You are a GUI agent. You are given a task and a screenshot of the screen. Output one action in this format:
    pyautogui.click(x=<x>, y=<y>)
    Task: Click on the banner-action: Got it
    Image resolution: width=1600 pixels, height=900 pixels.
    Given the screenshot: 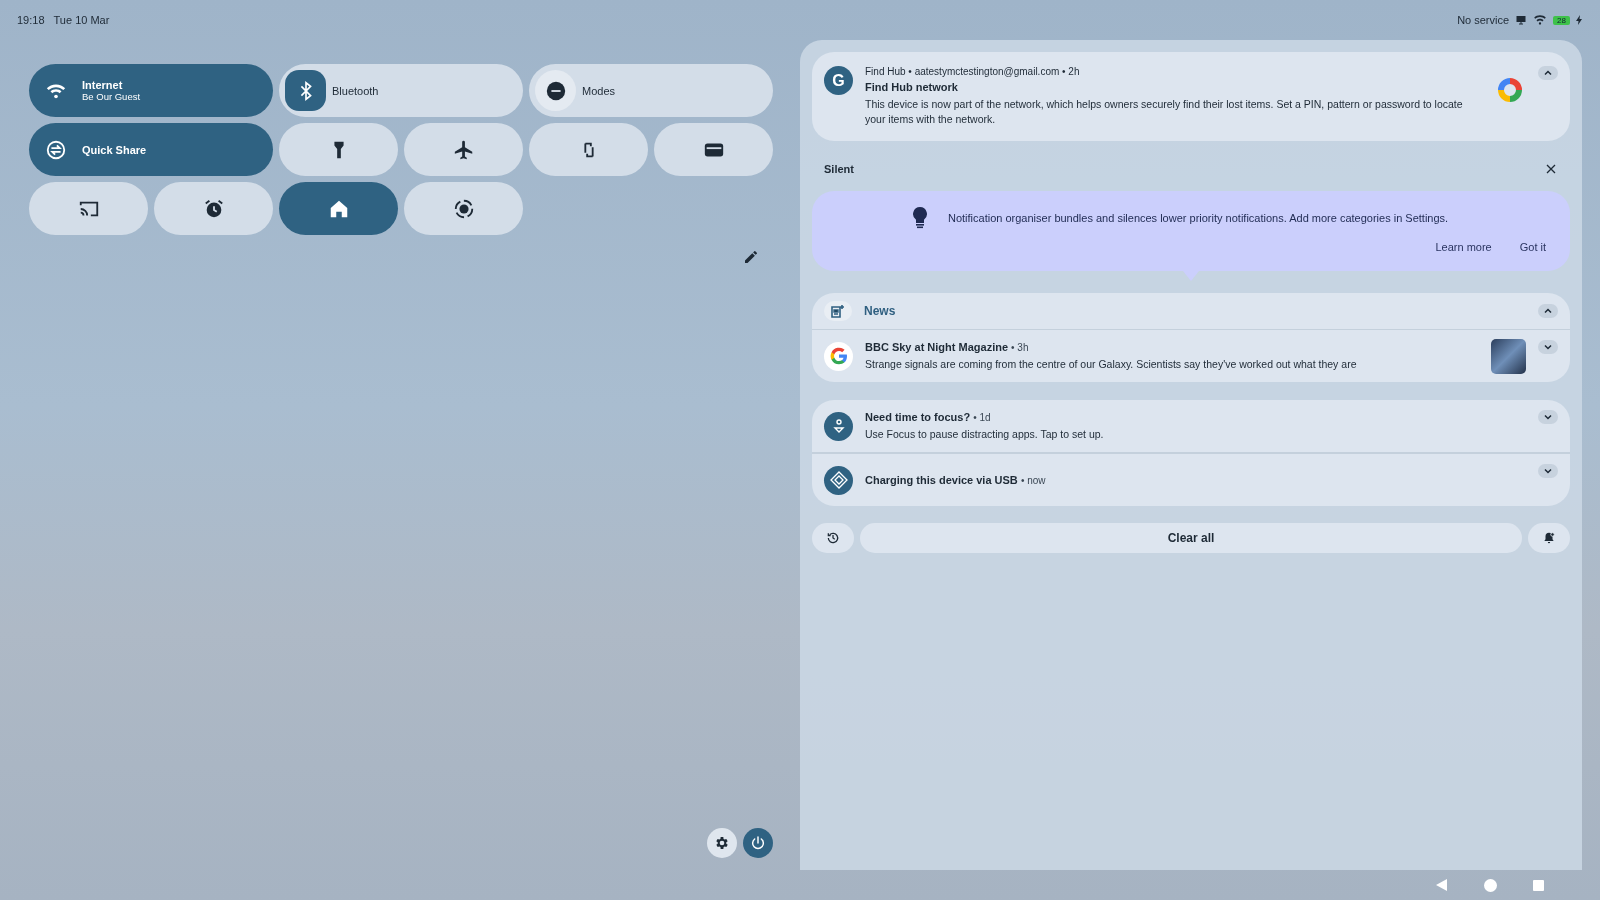 What is the action you would take?
    pyautogui.click(x=1532, y=247)
    